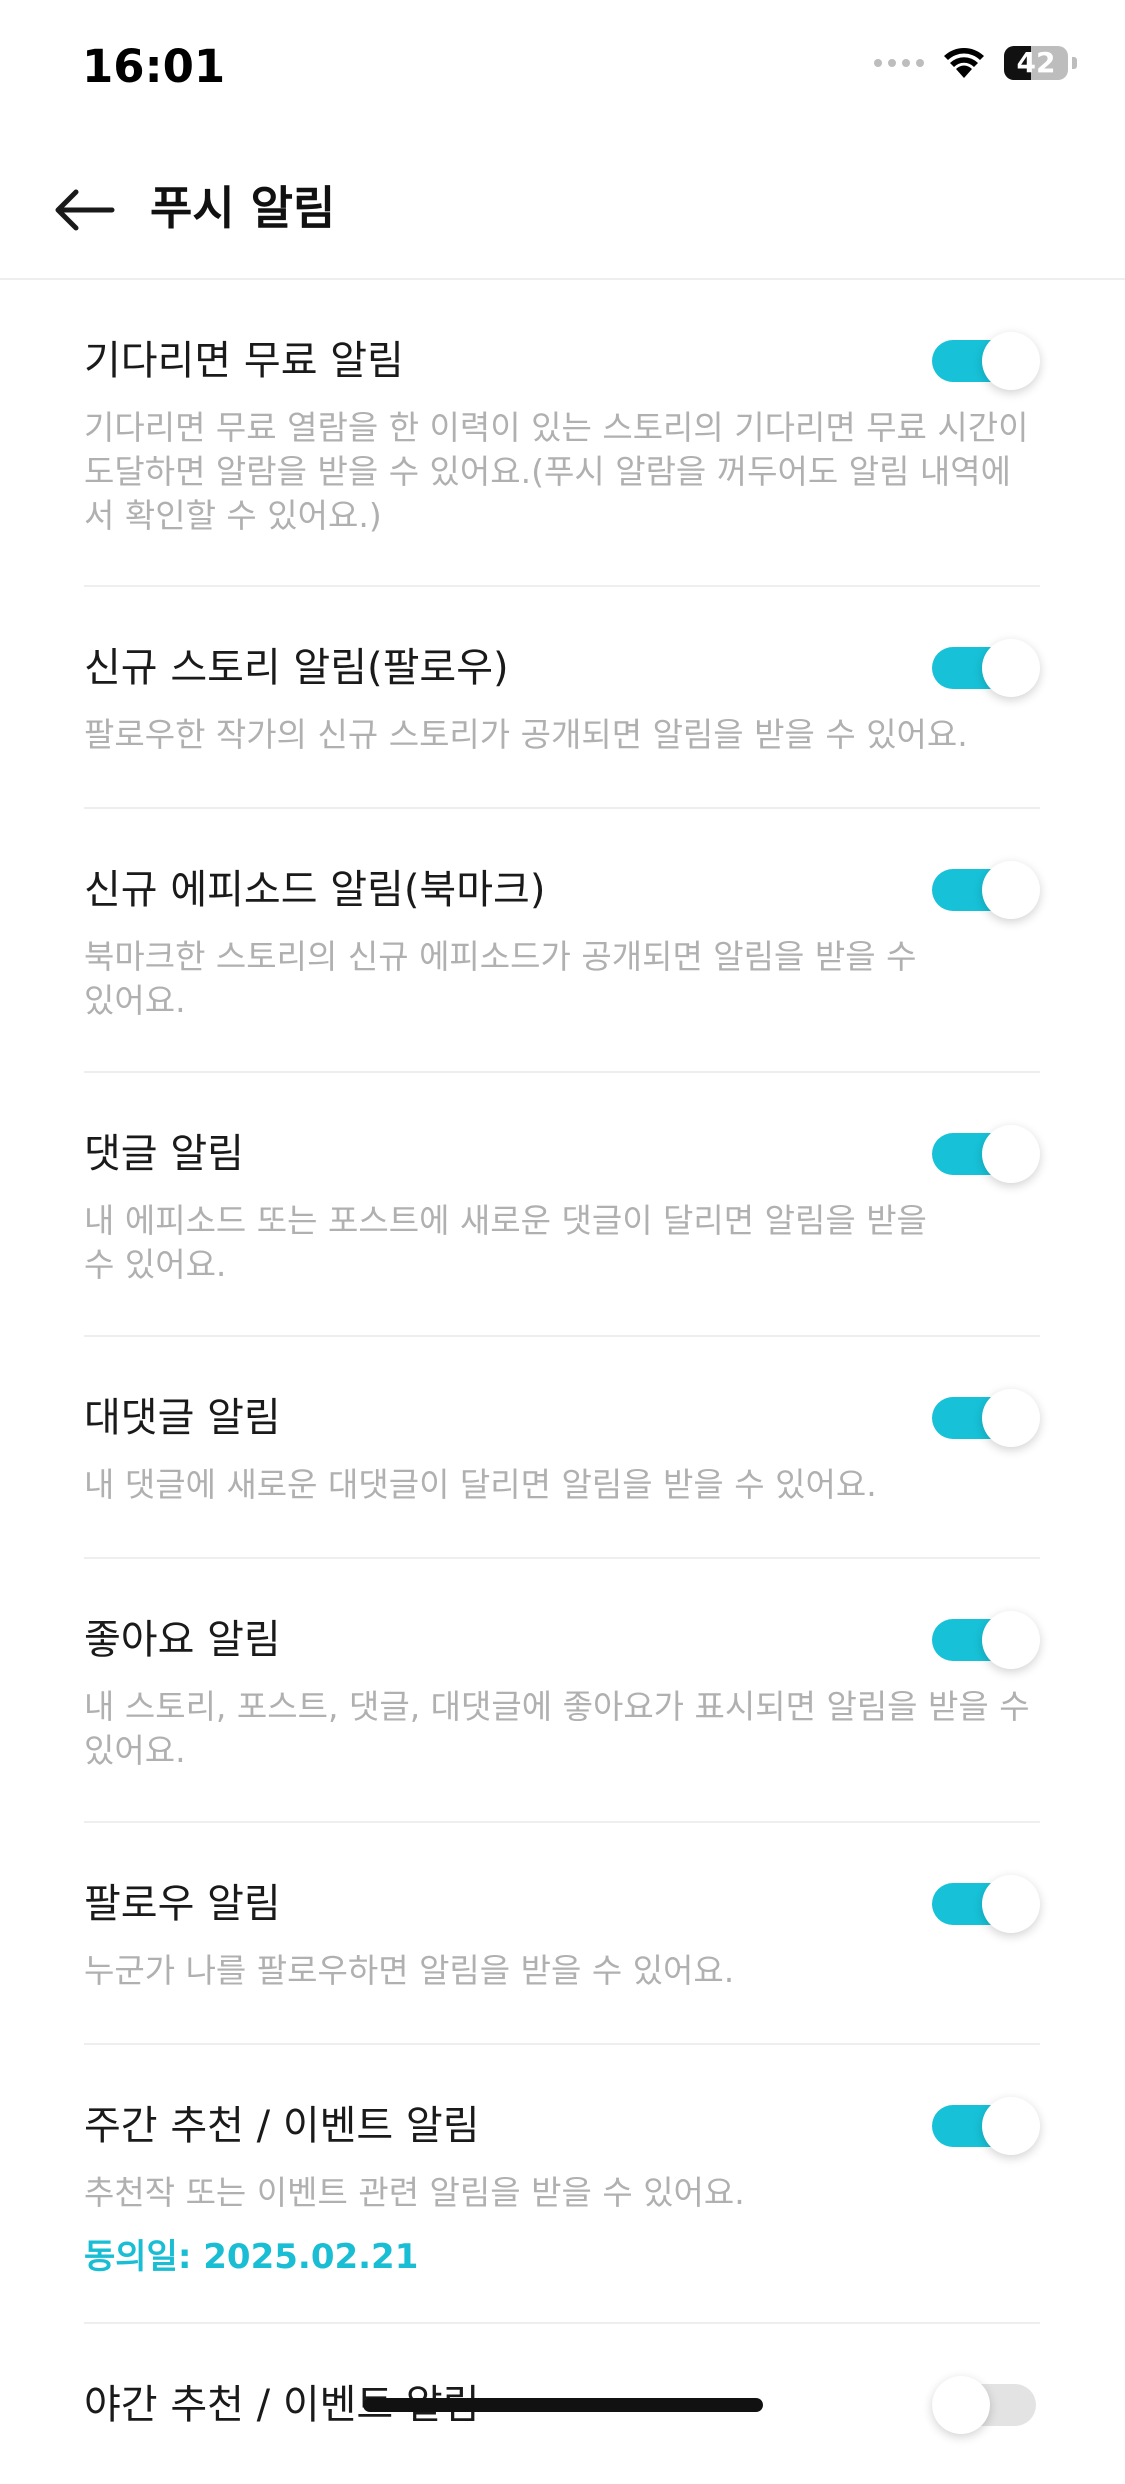 This screenshot has width=1125, height=2484. Describe the element at coordinates (562, 1934) in the screenshot. I see `setting-item-follow: 팔로우 알림 누군가 나를 팔로우하면 알림을 받을 수 있어요.` at that location.